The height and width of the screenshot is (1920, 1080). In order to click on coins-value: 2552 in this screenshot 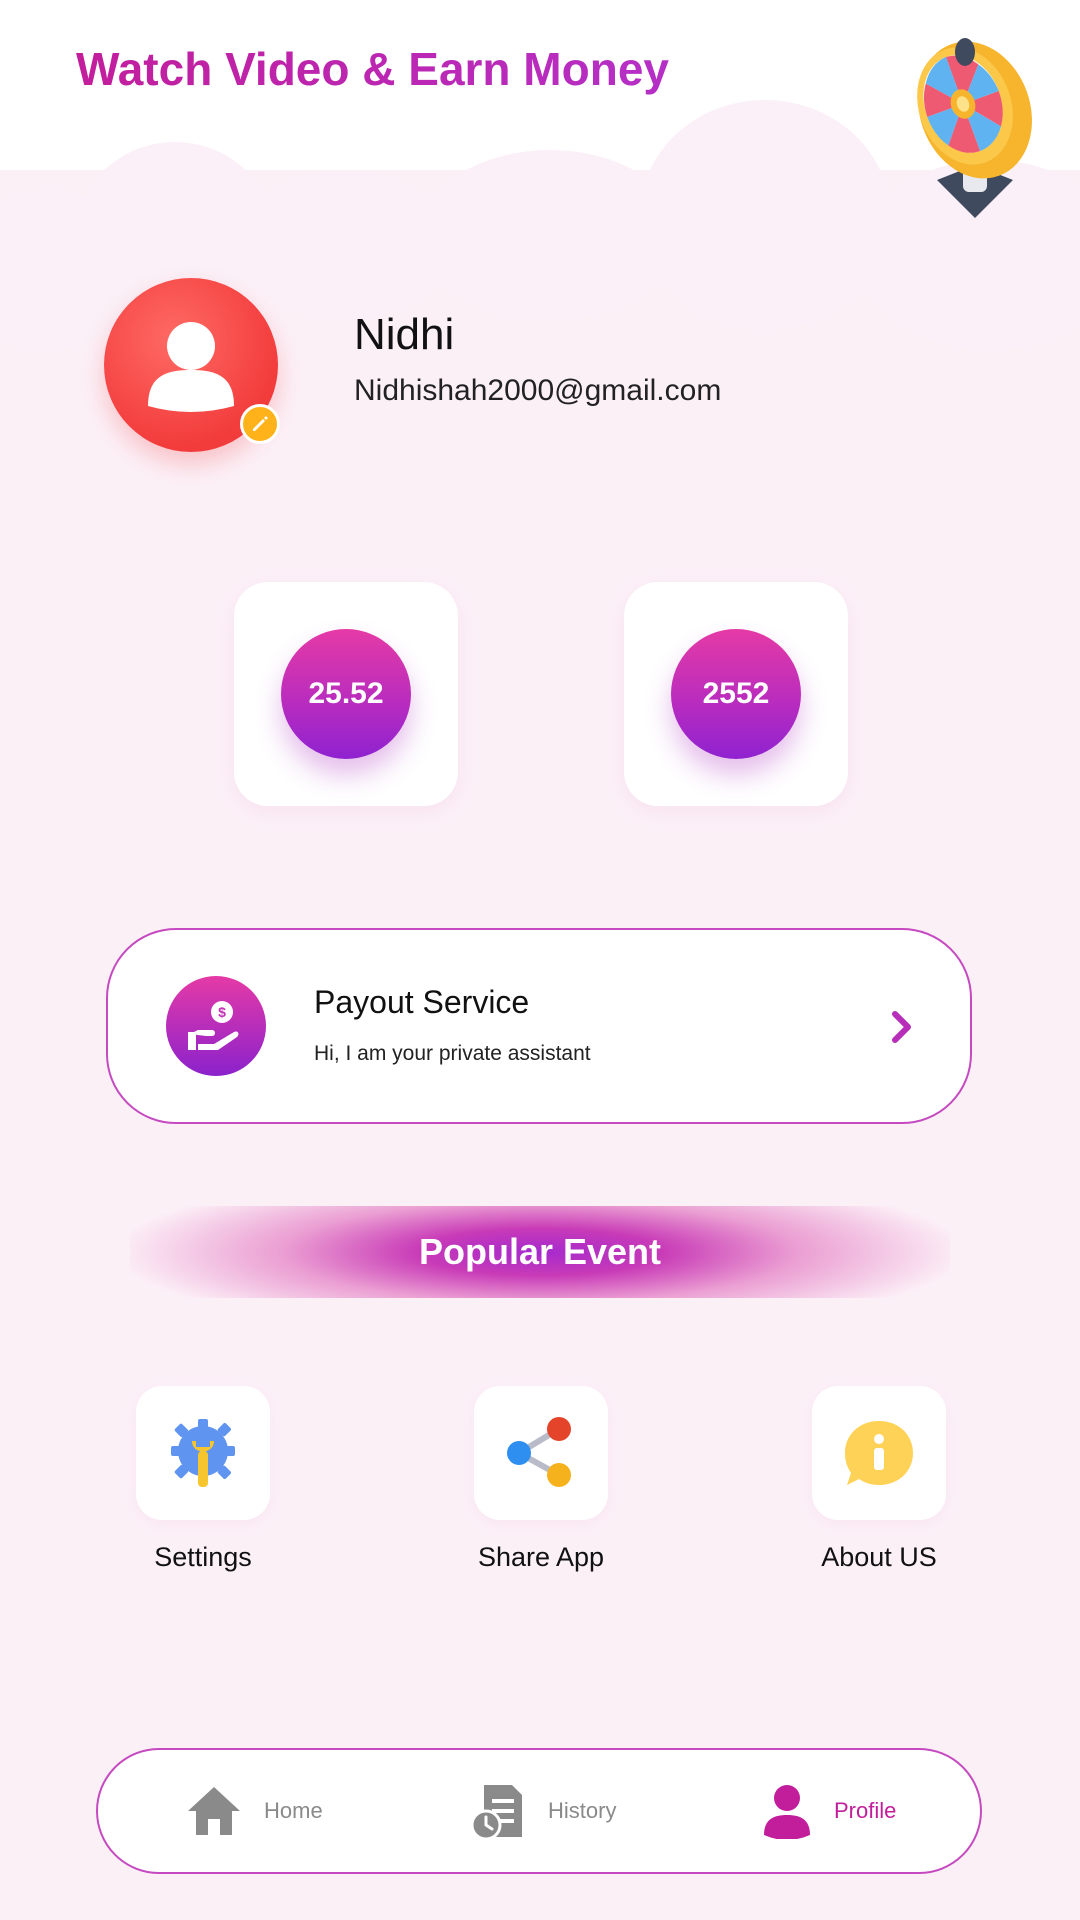, I will do `click(736, 694)`.